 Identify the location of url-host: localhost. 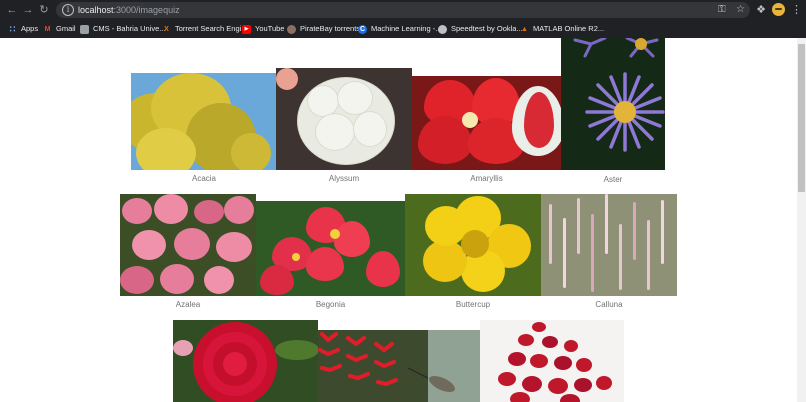
(96, 10).